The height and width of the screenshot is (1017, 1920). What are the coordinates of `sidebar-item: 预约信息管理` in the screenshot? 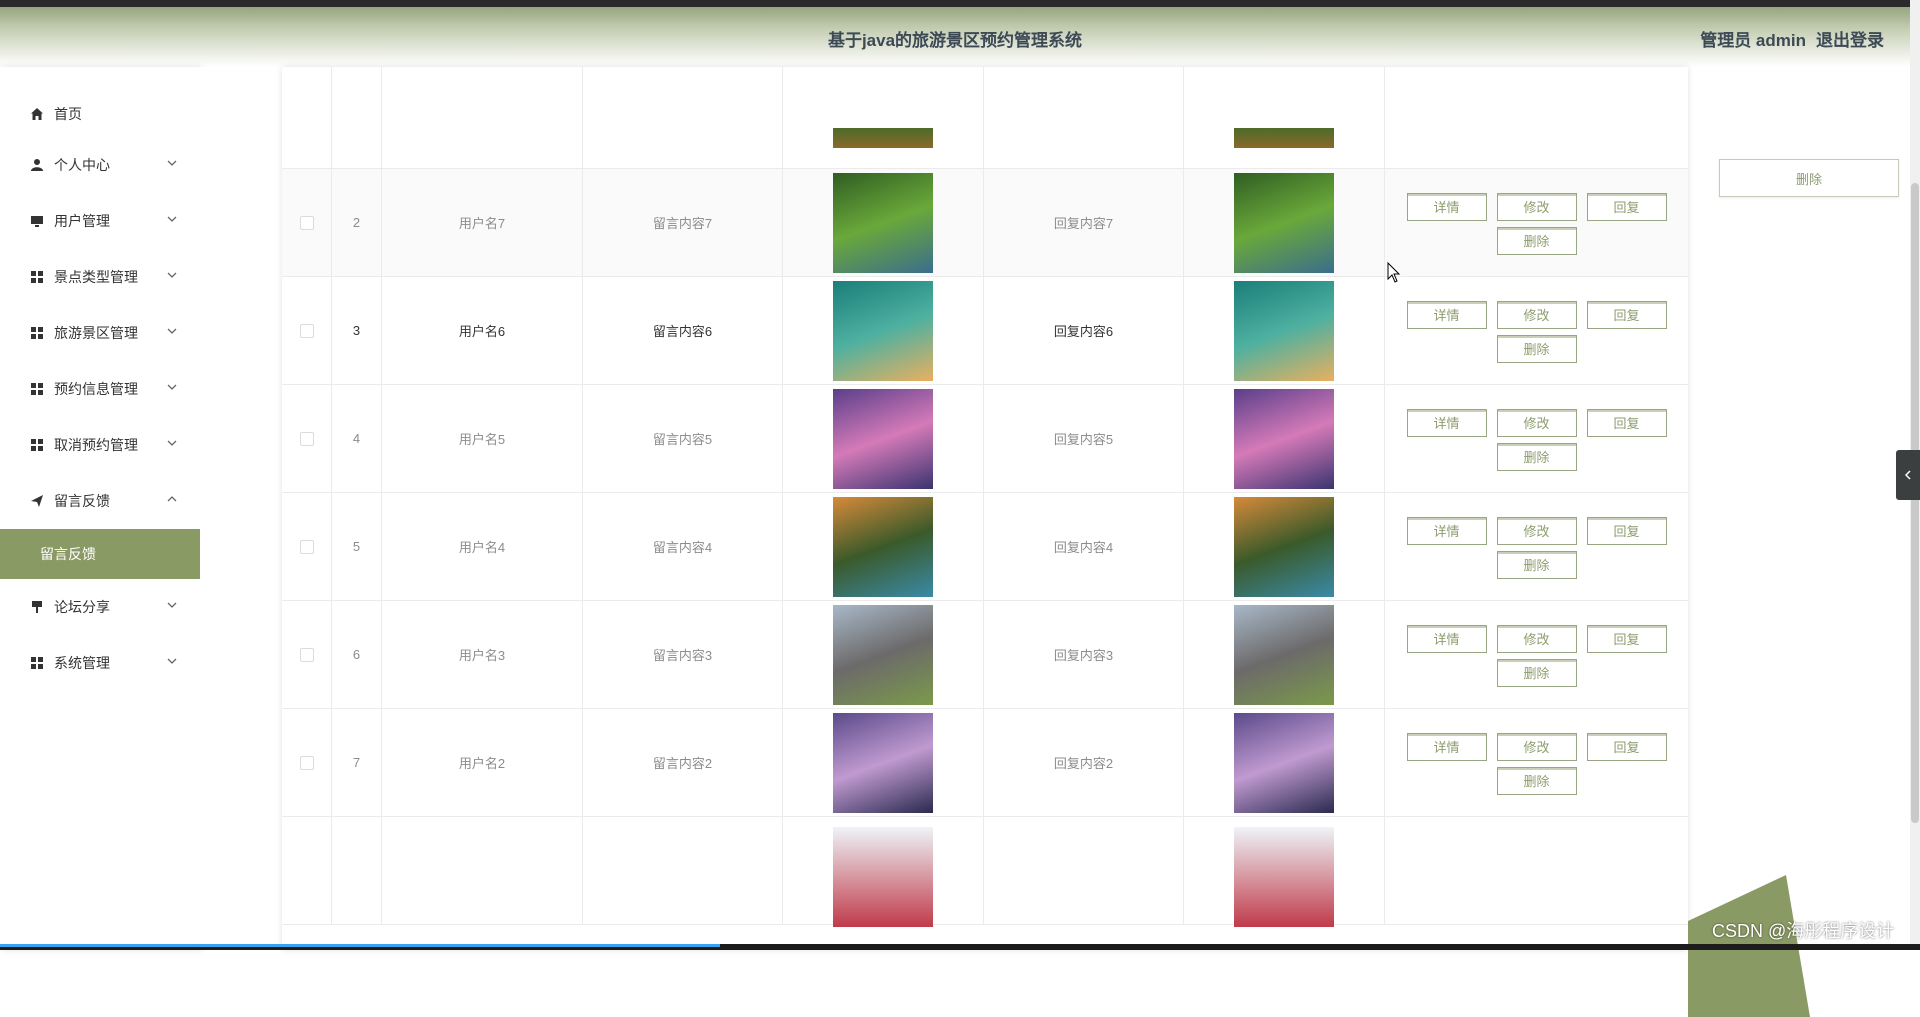 It's located at (100, 389).